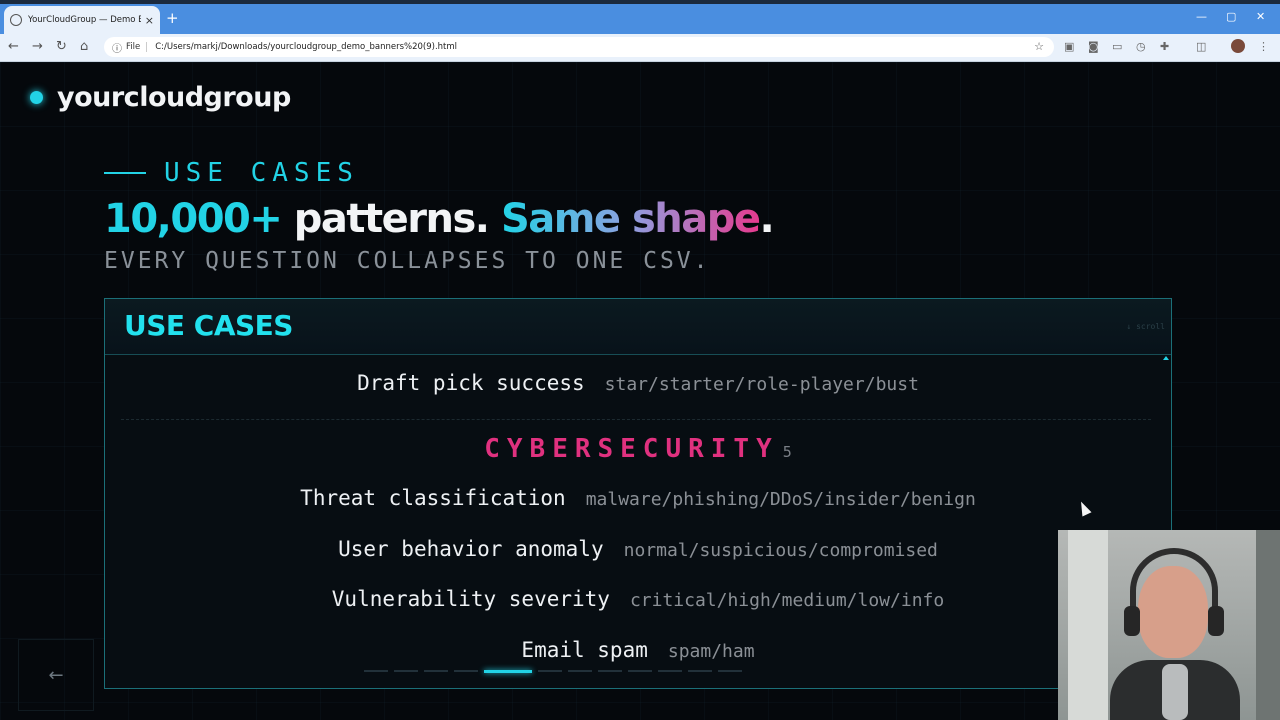  I want to click on scroll-hint: ↓ scroll, so click(1145, 326).